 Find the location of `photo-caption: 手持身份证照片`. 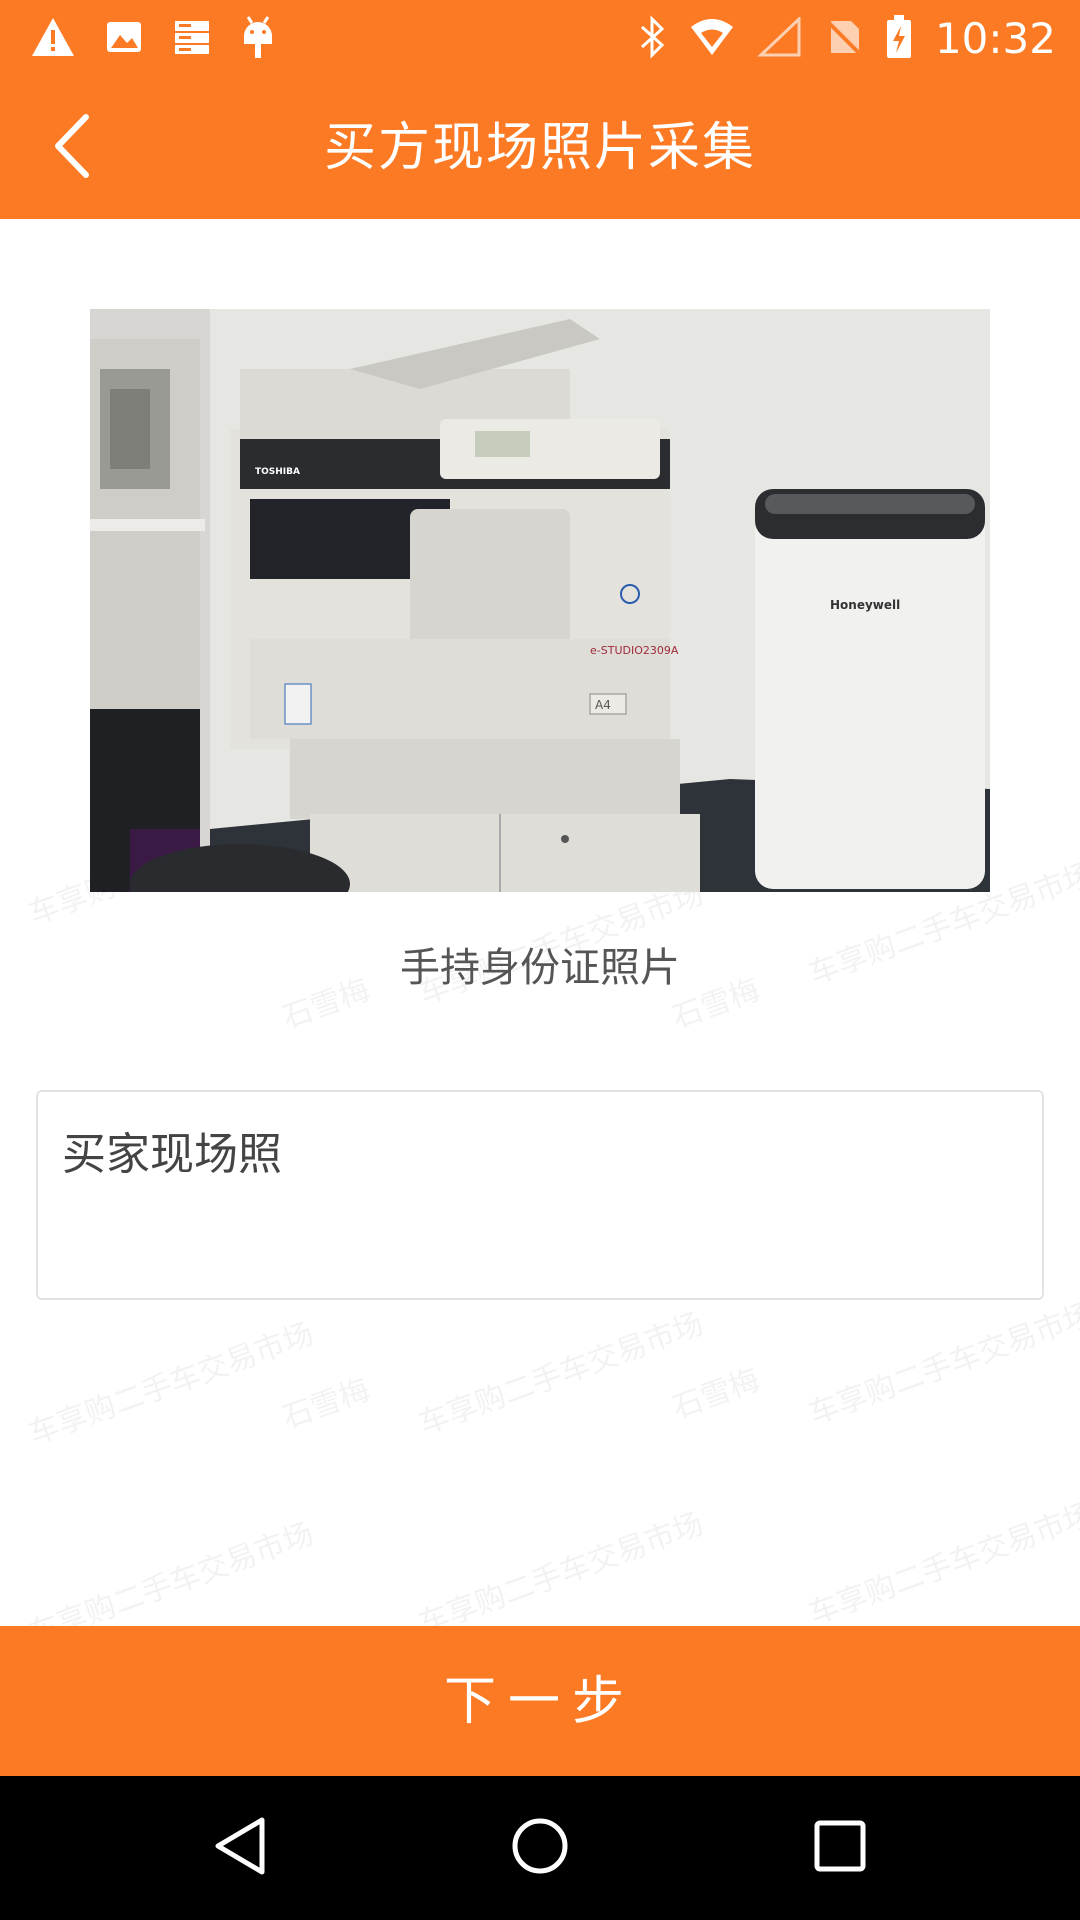

photo-caption: 手持身份证照片 is located at coordinates (540, 968).